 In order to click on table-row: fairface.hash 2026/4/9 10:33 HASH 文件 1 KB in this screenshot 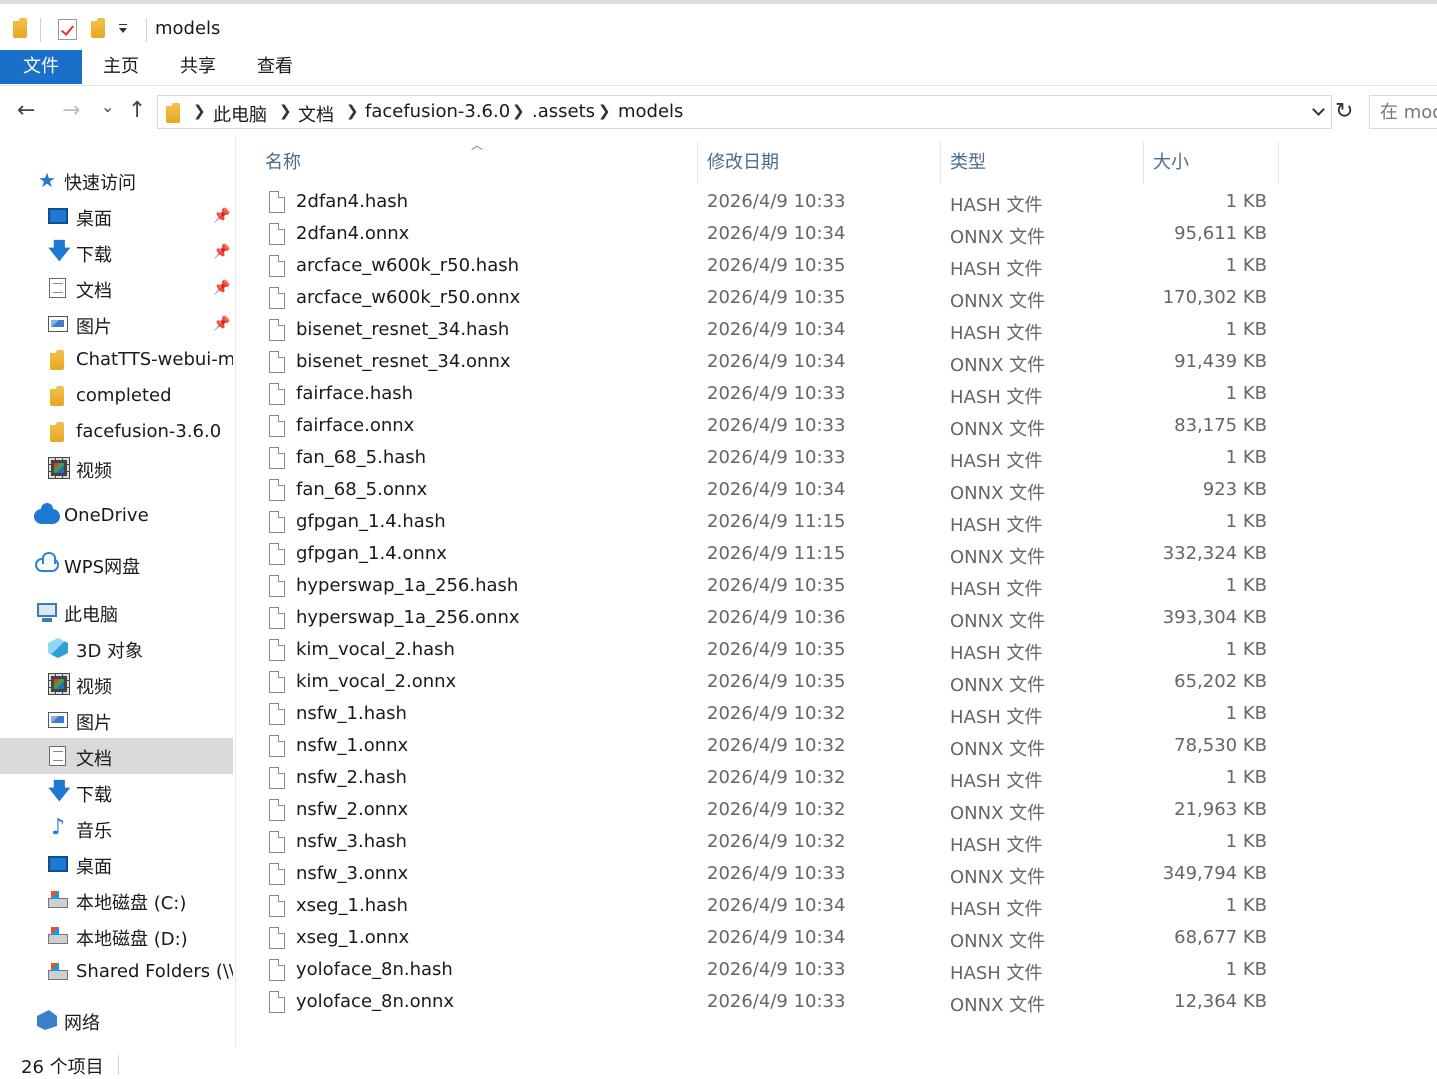, I will do `click(771, 395)`.